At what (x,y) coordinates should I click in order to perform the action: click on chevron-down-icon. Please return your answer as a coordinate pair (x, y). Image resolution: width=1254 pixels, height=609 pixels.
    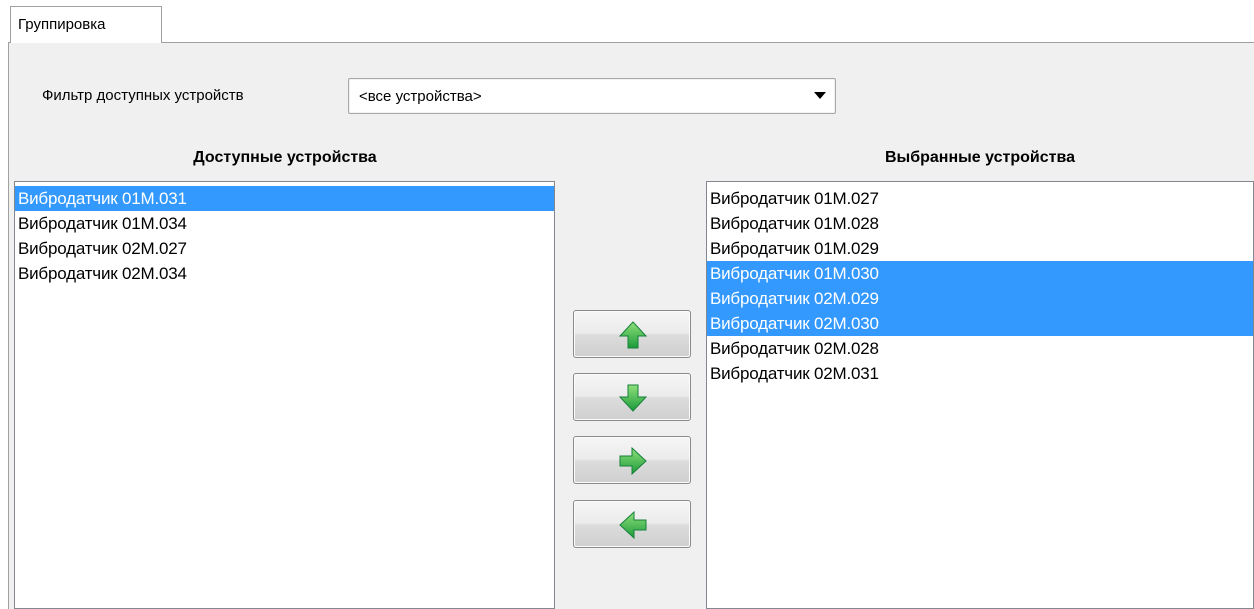
    Looking at the image, I should click on (820, 95).